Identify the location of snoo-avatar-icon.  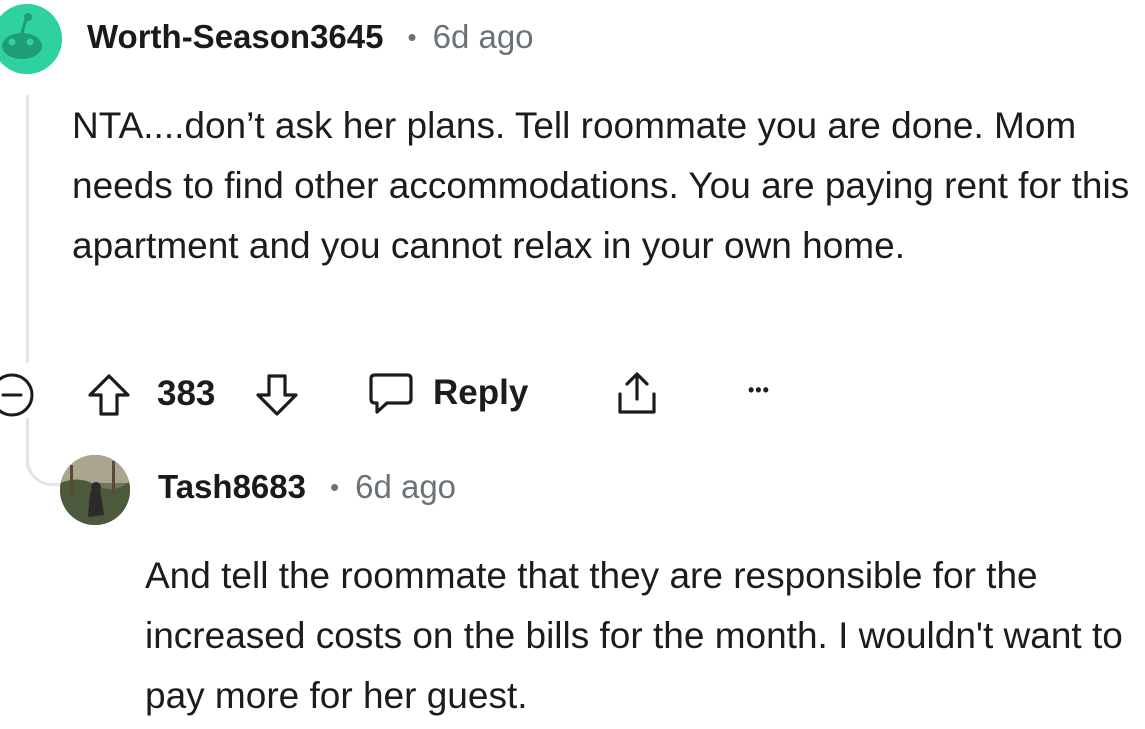
(31, 39).